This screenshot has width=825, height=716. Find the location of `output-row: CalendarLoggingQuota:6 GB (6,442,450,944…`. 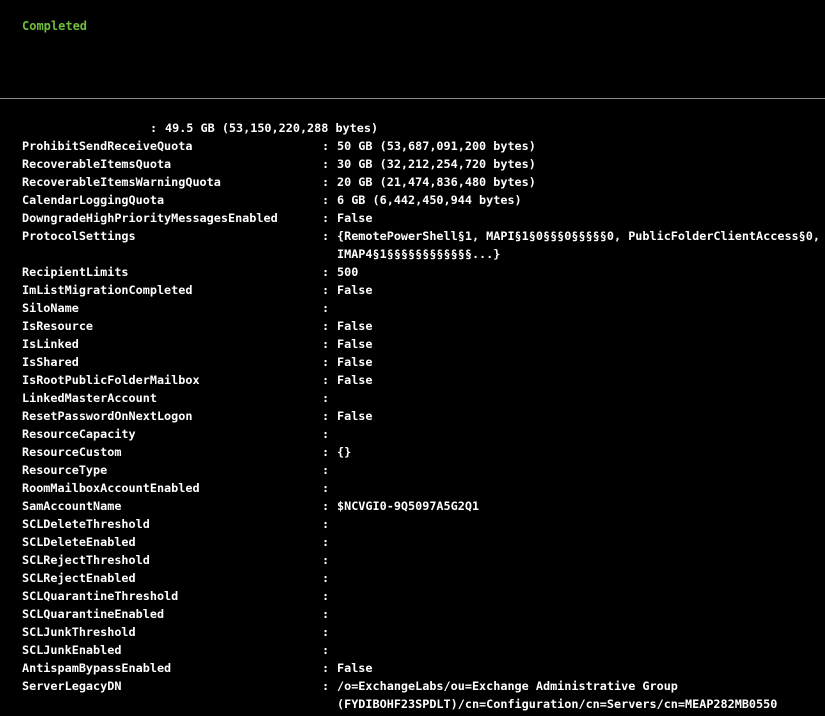

output-row: CalendarLoggingQuota:6 GB (6,442,450,944… is located at coordinates (412, 200).